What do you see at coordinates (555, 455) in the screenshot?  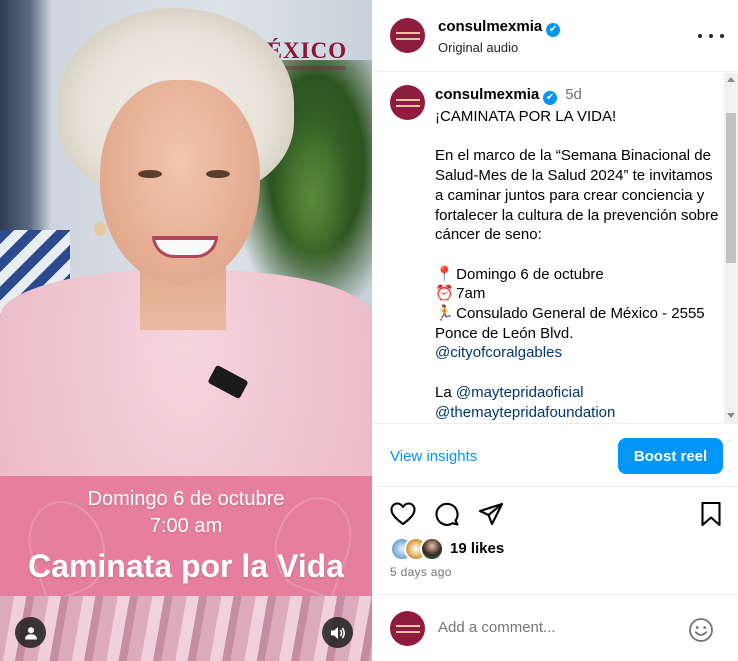 I see `insights-row: View insights Boost reel` at bounding box center [555, 455].